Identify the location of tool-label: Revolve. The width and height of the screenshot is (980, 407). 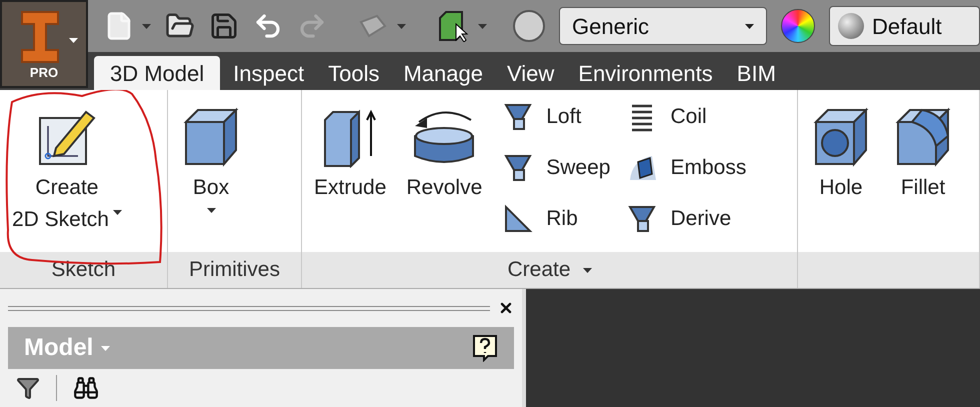
(444, 188).